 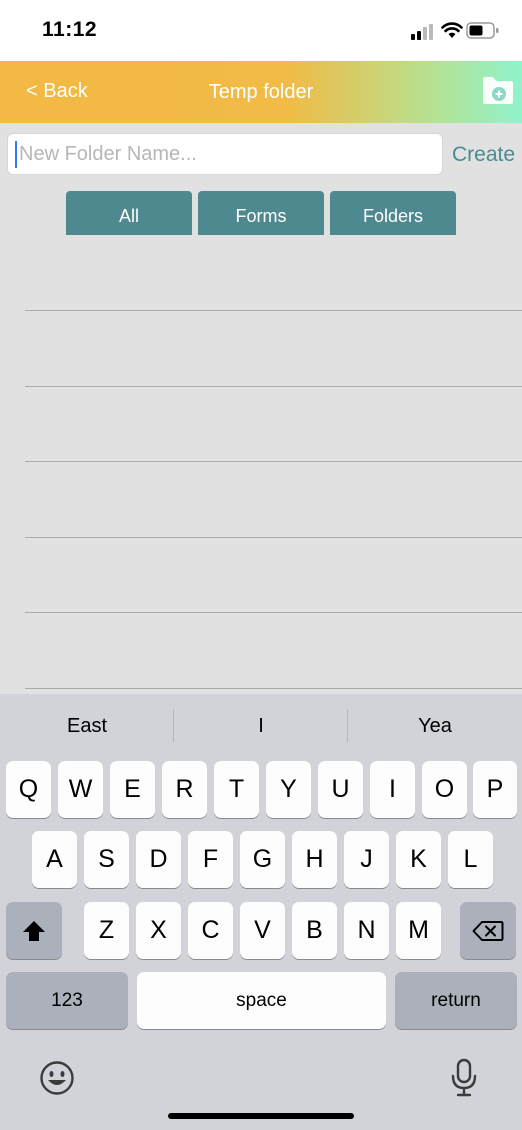 I want to click on key-y: Y, so click(x=288, y=789).